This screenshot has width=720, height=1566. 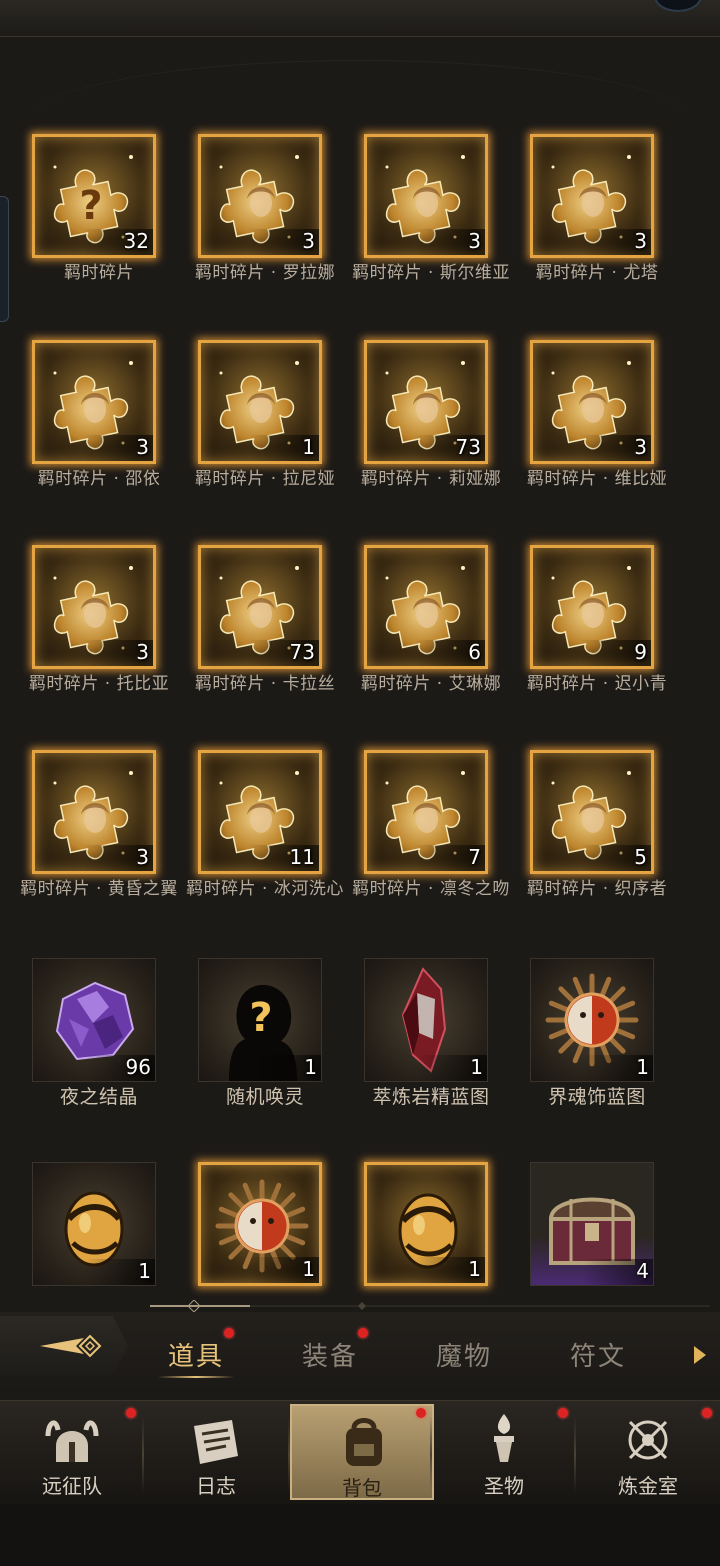 What do you see at coordinates (302, 857) in the screenshot?
I see `item-count: 11` at bounding box center [302, 857].